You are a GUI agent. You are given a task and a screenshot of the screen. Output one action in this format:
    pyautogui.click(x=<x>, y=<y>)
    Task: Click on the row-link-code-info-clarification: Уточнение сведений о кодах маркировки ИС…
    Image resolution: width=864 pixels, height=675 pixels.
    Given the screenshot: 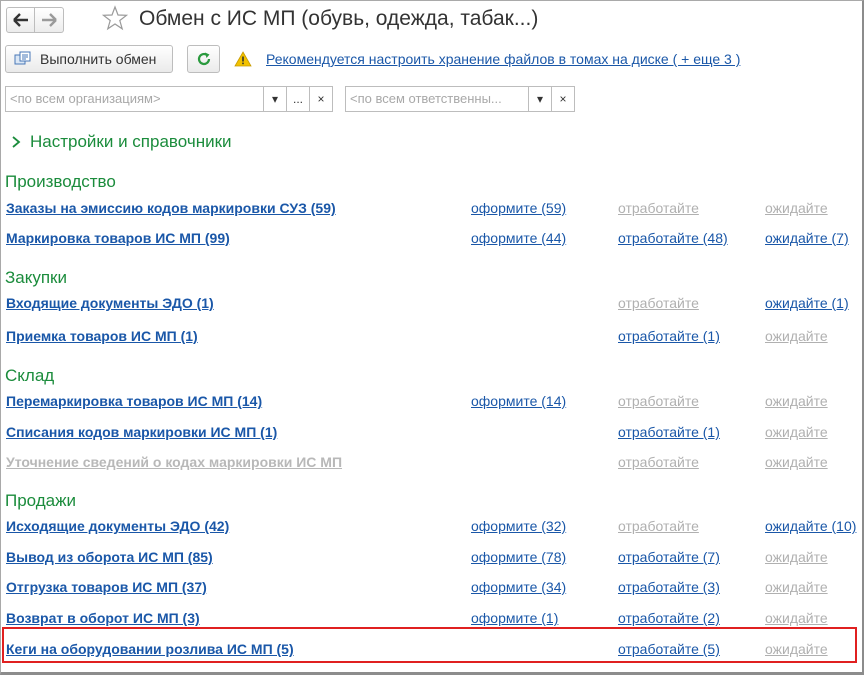 What is the action you would take?
    pyautogui.click(x=174, y=462)
    